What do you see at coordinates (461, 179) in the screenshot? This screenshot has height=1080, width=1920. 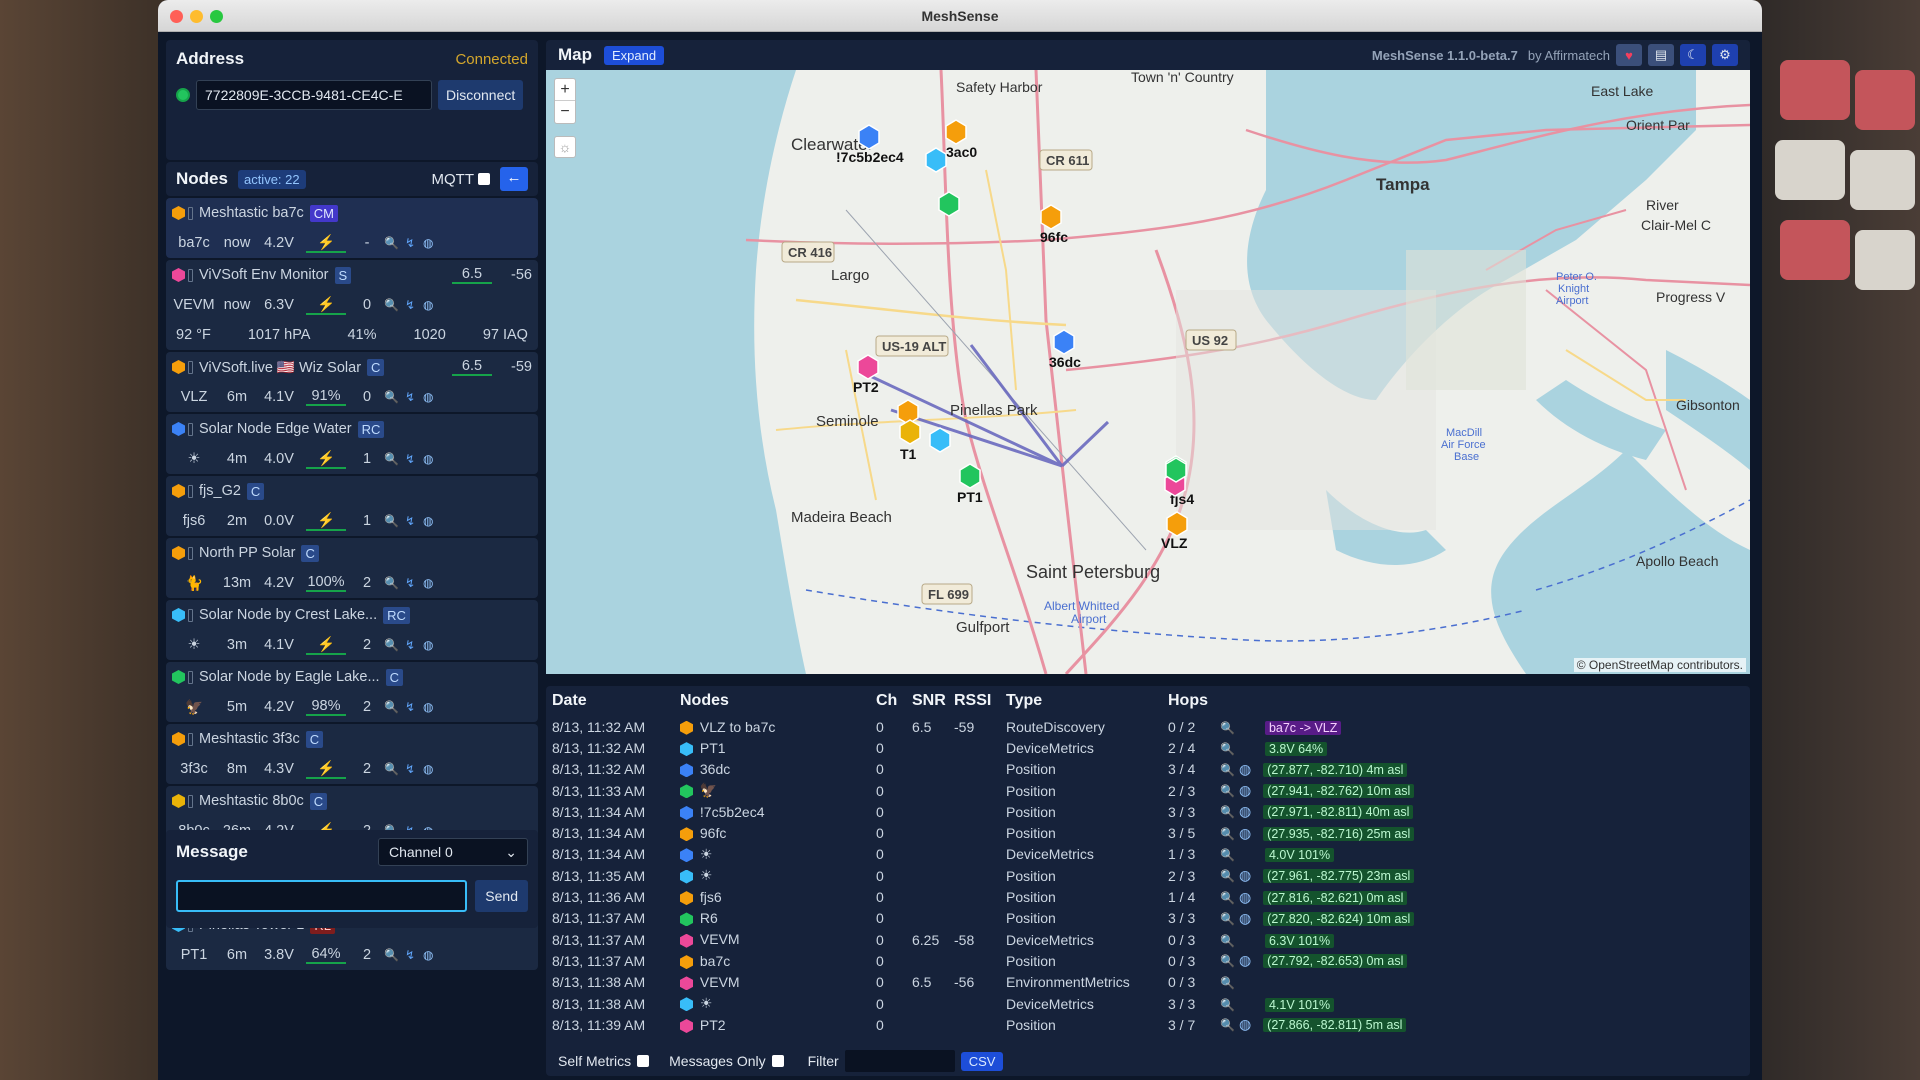 I see `mqtt-toggle: MQTT` at bounding box center [461, 179].